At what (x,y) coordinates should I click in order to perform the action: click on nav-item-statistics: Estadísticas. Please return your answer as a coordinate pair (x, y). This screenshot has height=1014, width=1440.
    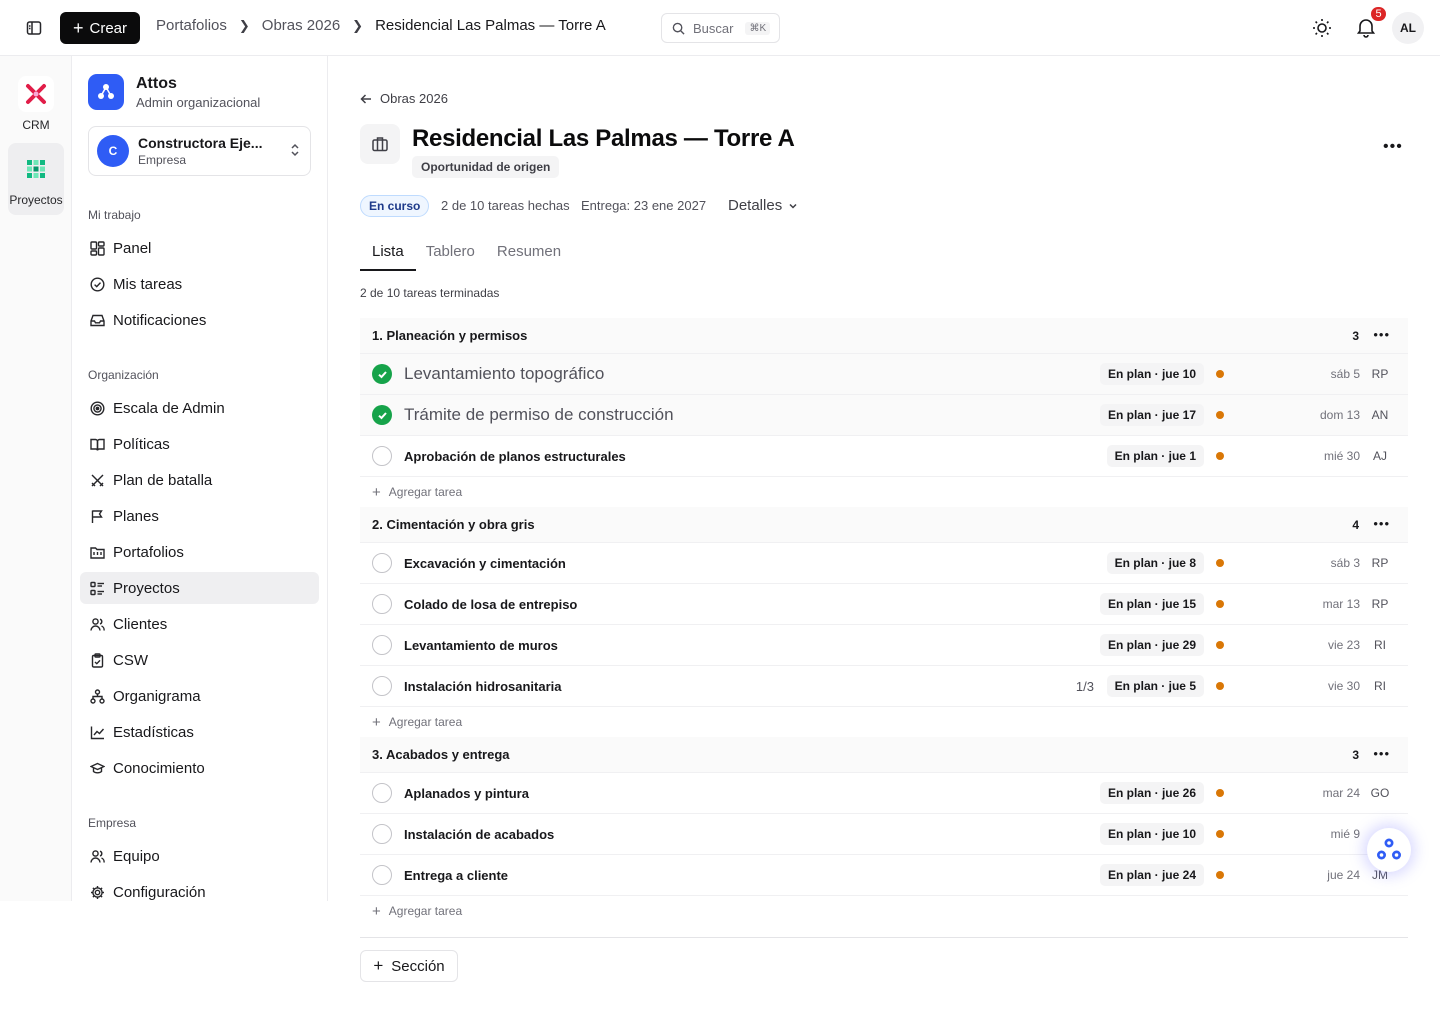
    Looking at the image, I should click on (199, 732).